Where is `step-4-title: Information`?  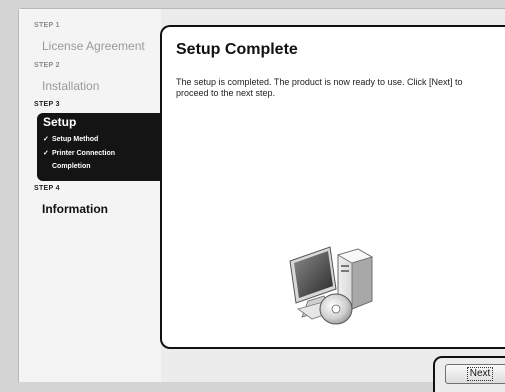 step-4-title: Information is located at coordinates (75, 209).